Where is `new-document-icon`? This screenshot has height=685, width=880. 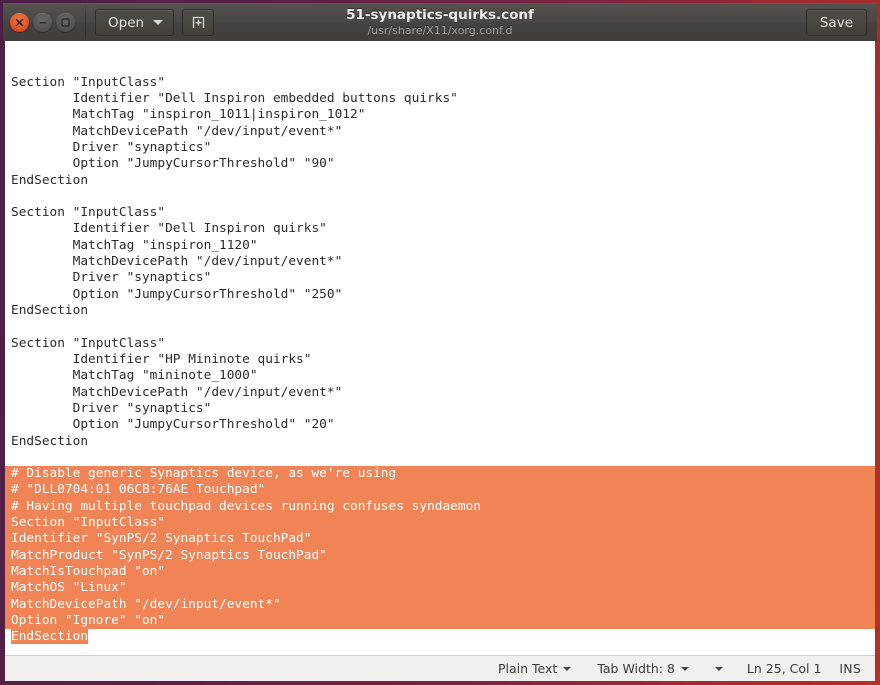
new-document-icon is located at coordinates (198, 22).